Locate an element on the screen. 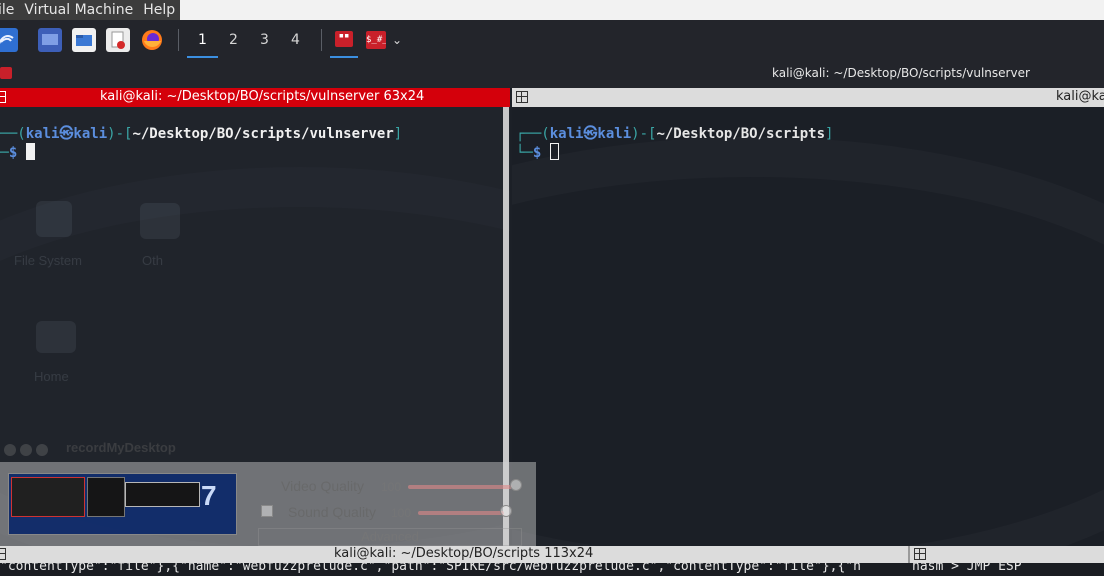 The width and height of the screenshot is (1104, 576). host-menubar-strip is located at coordinates (642, 10).